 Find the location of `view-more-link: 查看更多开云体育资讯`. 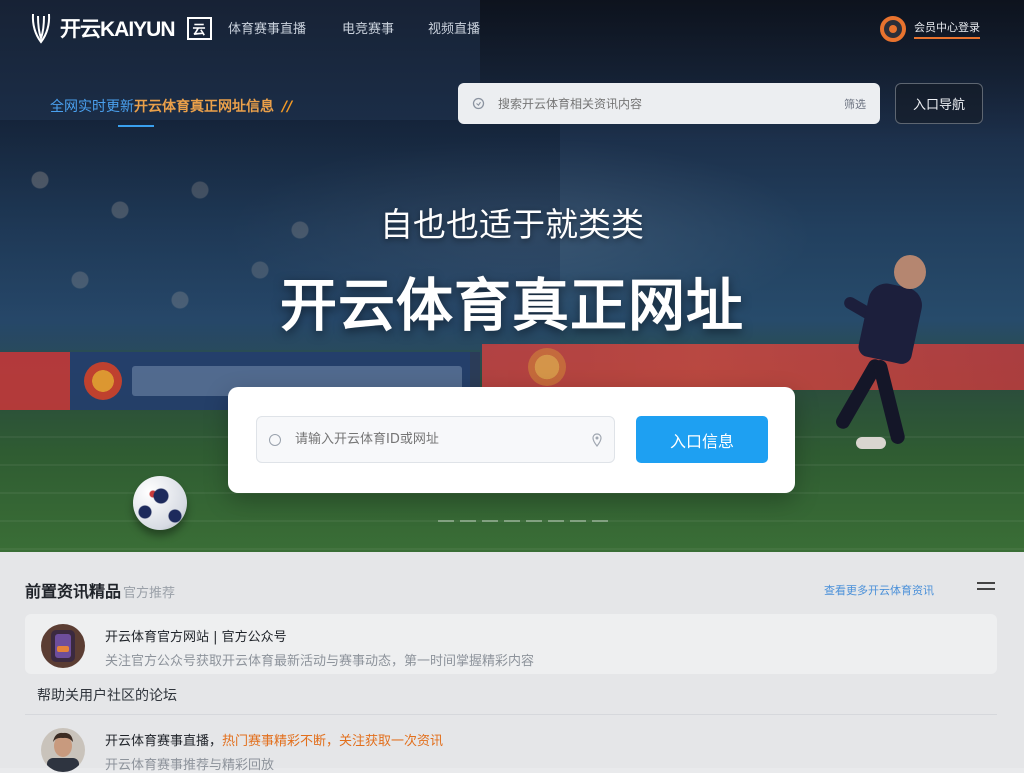

view-more-link: 查看更多开云体育资讯 is located at coordinates (879, 590).